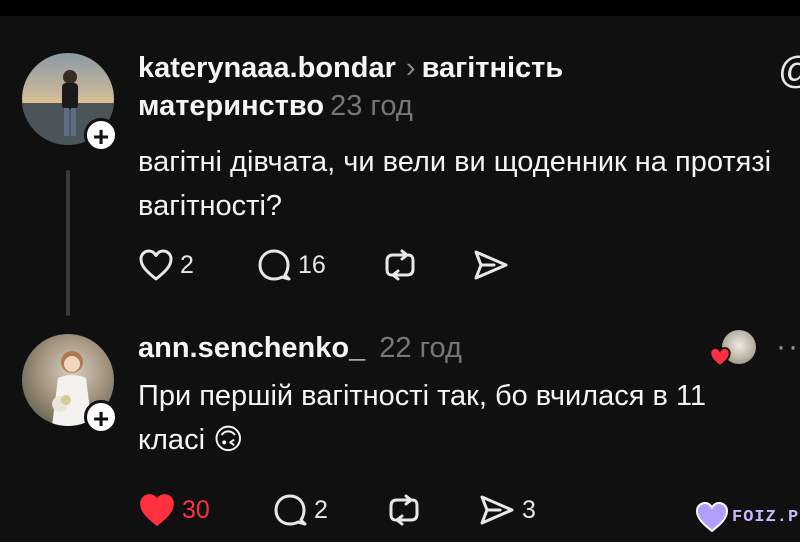  I want to click on post-header-line2: материнство 23 год, so click(275, 106).